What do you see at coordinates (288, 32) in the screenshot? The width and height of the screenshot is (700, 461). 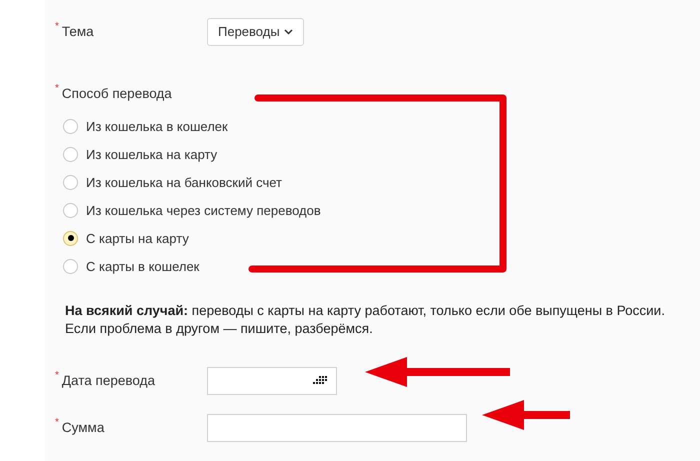 I see `chevron-down-icon` at bounding box center [288, 32].